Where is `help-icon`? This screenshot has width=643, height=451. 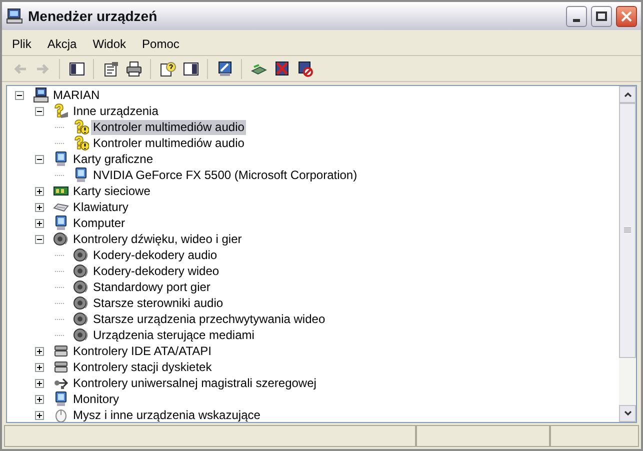 help-icon is located at coordinates (168, 68).